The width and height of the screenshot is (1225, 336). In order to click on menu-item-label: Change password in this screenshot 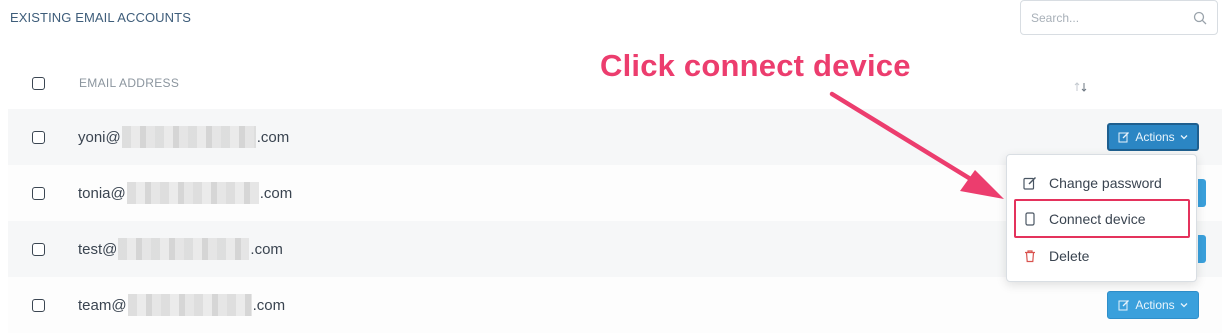, I will do `click(1105, 183)`.